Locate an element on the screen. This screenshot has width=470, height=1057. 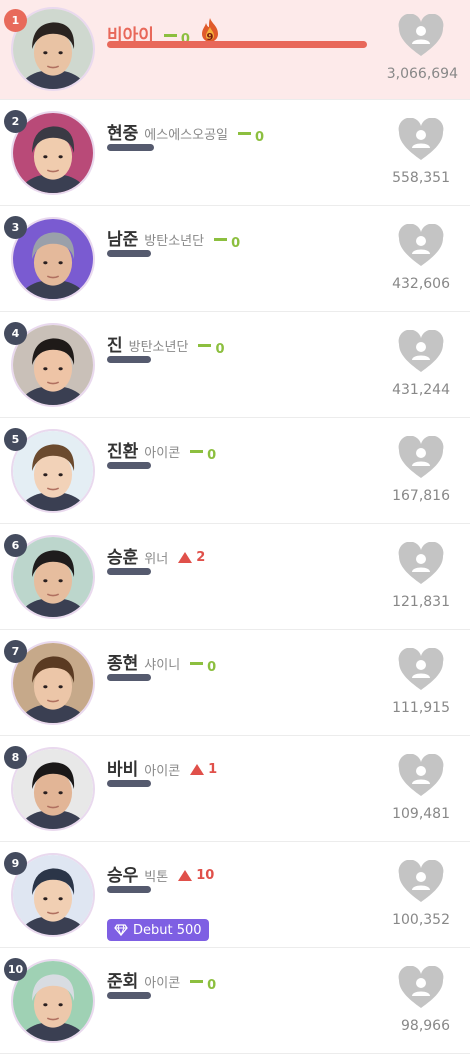
ranking-row: 7 종현 샤이니 0 111,915 is located at coordinates (235, 683).